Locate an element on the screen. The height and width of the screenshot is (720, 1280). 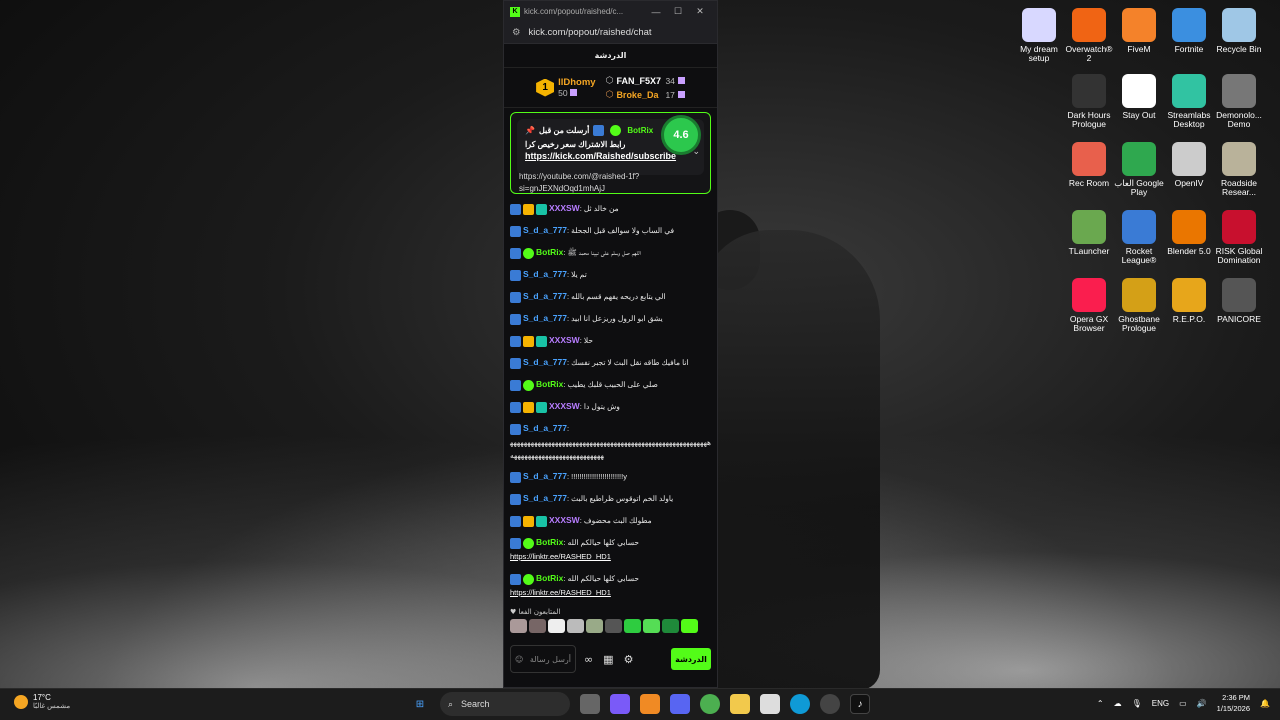
chat-message: BotRix: صلي على الحبيب قلبك يطيب is located at coordinates (610, 384).